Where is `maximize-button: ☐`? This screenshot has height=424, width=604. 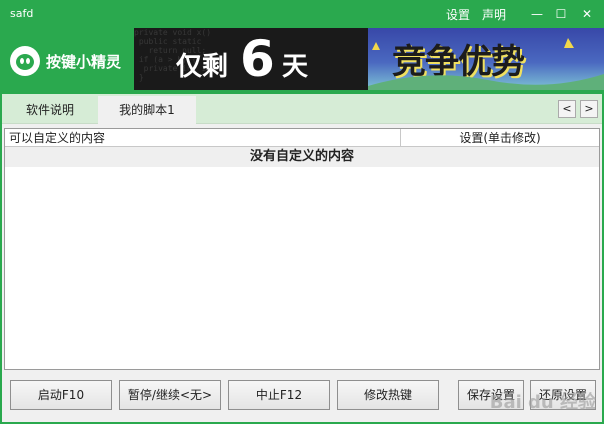
maximize-button: ☐ is located at coordinates (561, 14).